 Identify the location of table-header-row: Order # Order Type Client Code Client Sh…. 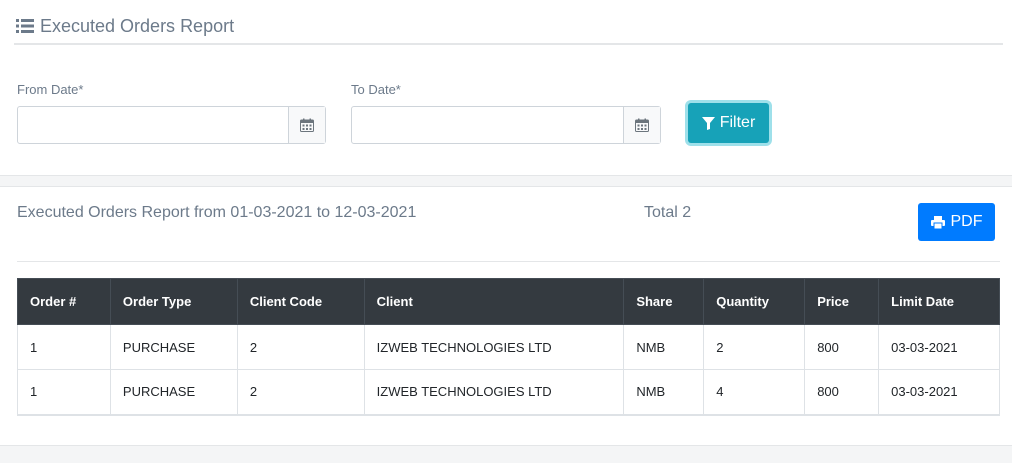
(508, 301).